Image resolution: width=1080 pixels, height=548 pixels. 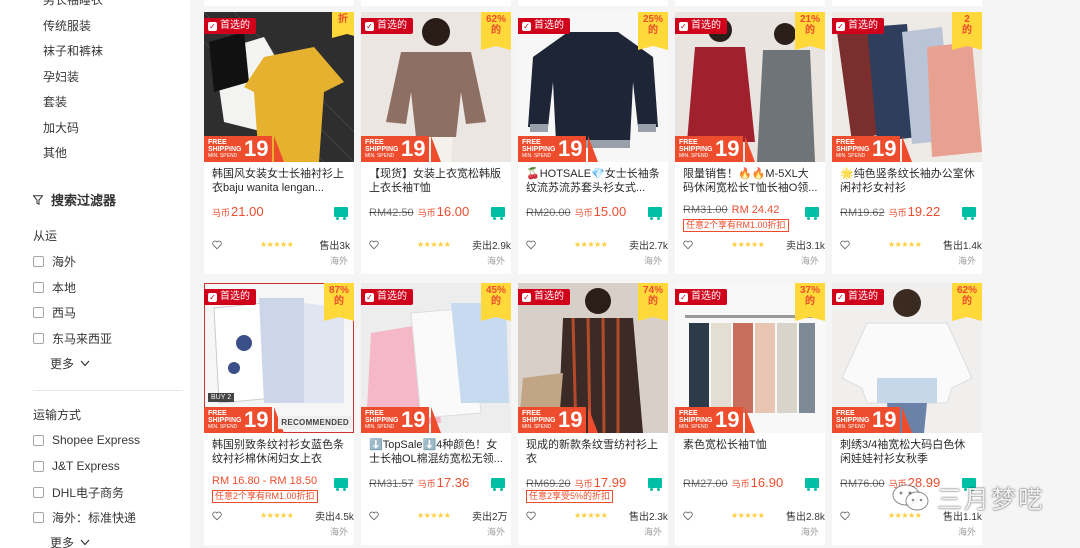 I want to click on product-title: 现成的新款条纹雪纺衬衫上衣, so click(x=594, y=452).